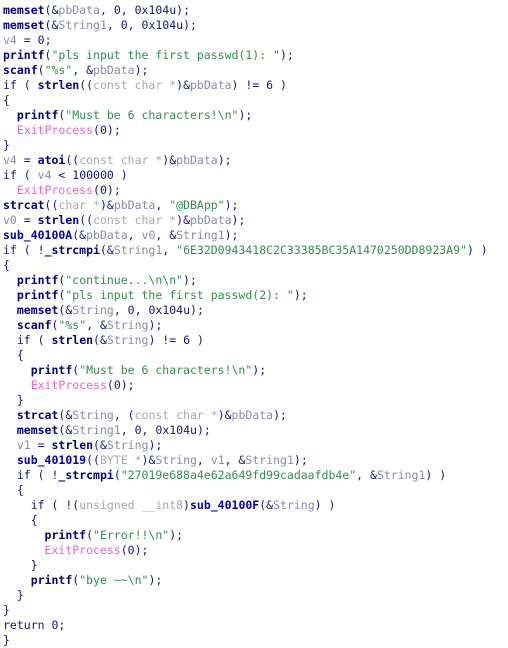 This screenshot has height=648, width=508. Describe the element at coordinates (238, 475) in the screenshot. I see `token-string-hash-md5: "27019e688a4e62a649fd99cadaafdb4e"` at that location.